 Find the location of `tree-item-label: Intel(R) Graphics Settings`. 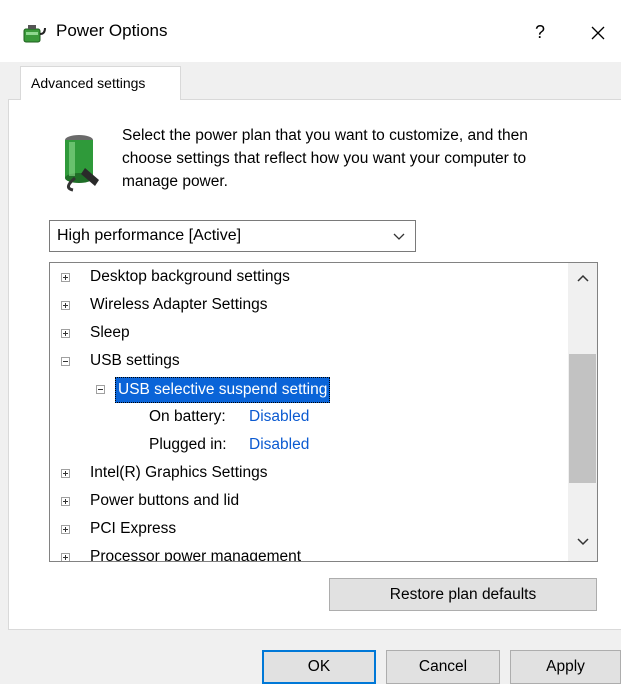

tree-item-label: Intel(R) Graphics Settings is located at coordinates (179, 472).